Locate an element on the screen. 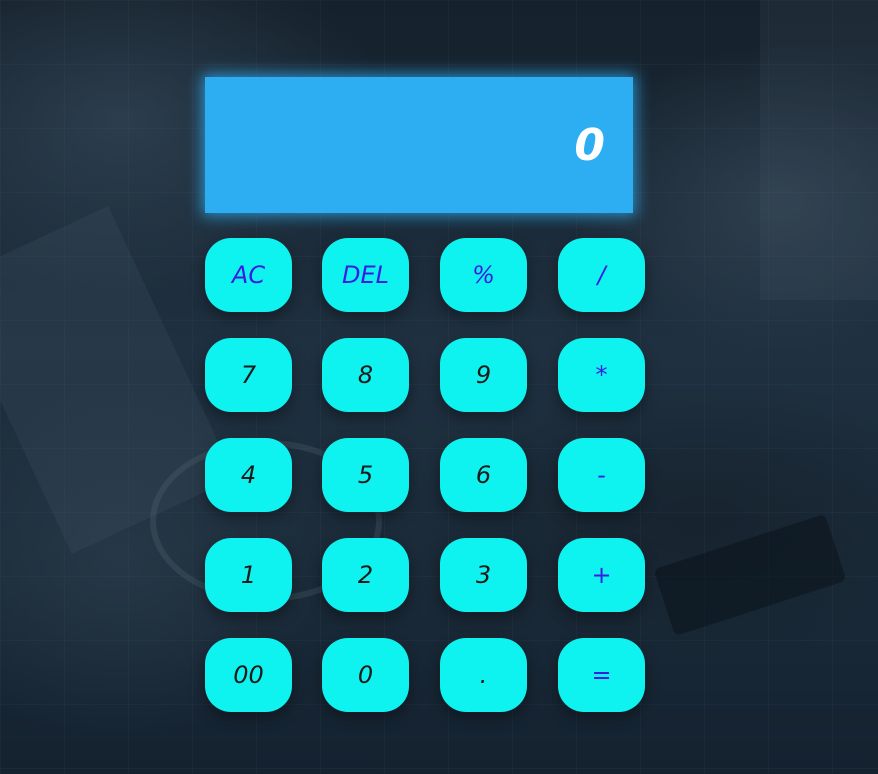 The height and width of the screenshot is (774, 878). minus-button: - is located at coordinates (601, 475).